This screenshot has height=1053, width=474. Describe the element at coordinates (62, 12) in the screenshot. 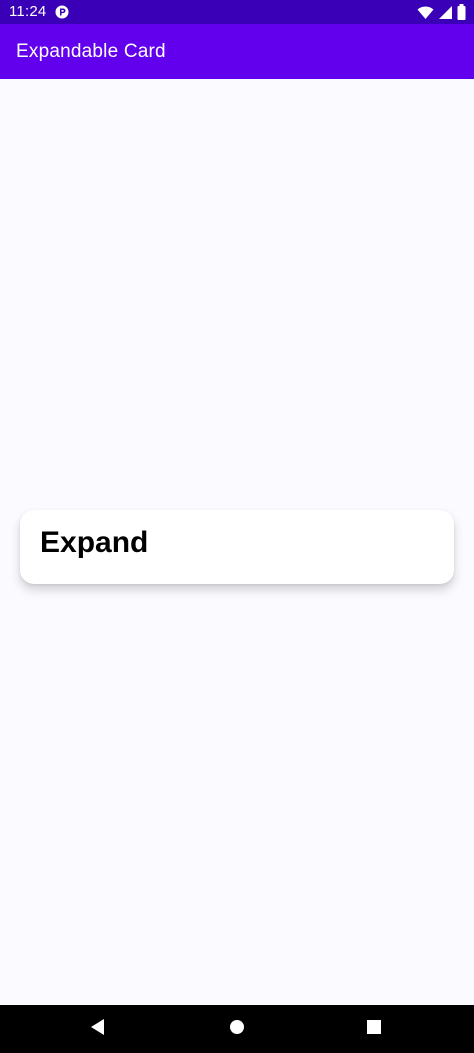

I see `p-notification-icon` at that location.